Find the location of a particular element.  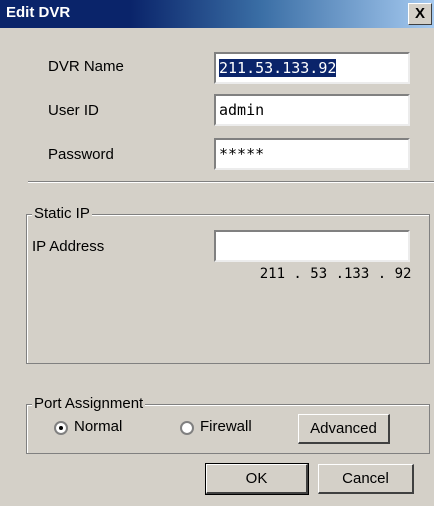

static-ip-legend: Static IP is located at coordinates (62, 213).